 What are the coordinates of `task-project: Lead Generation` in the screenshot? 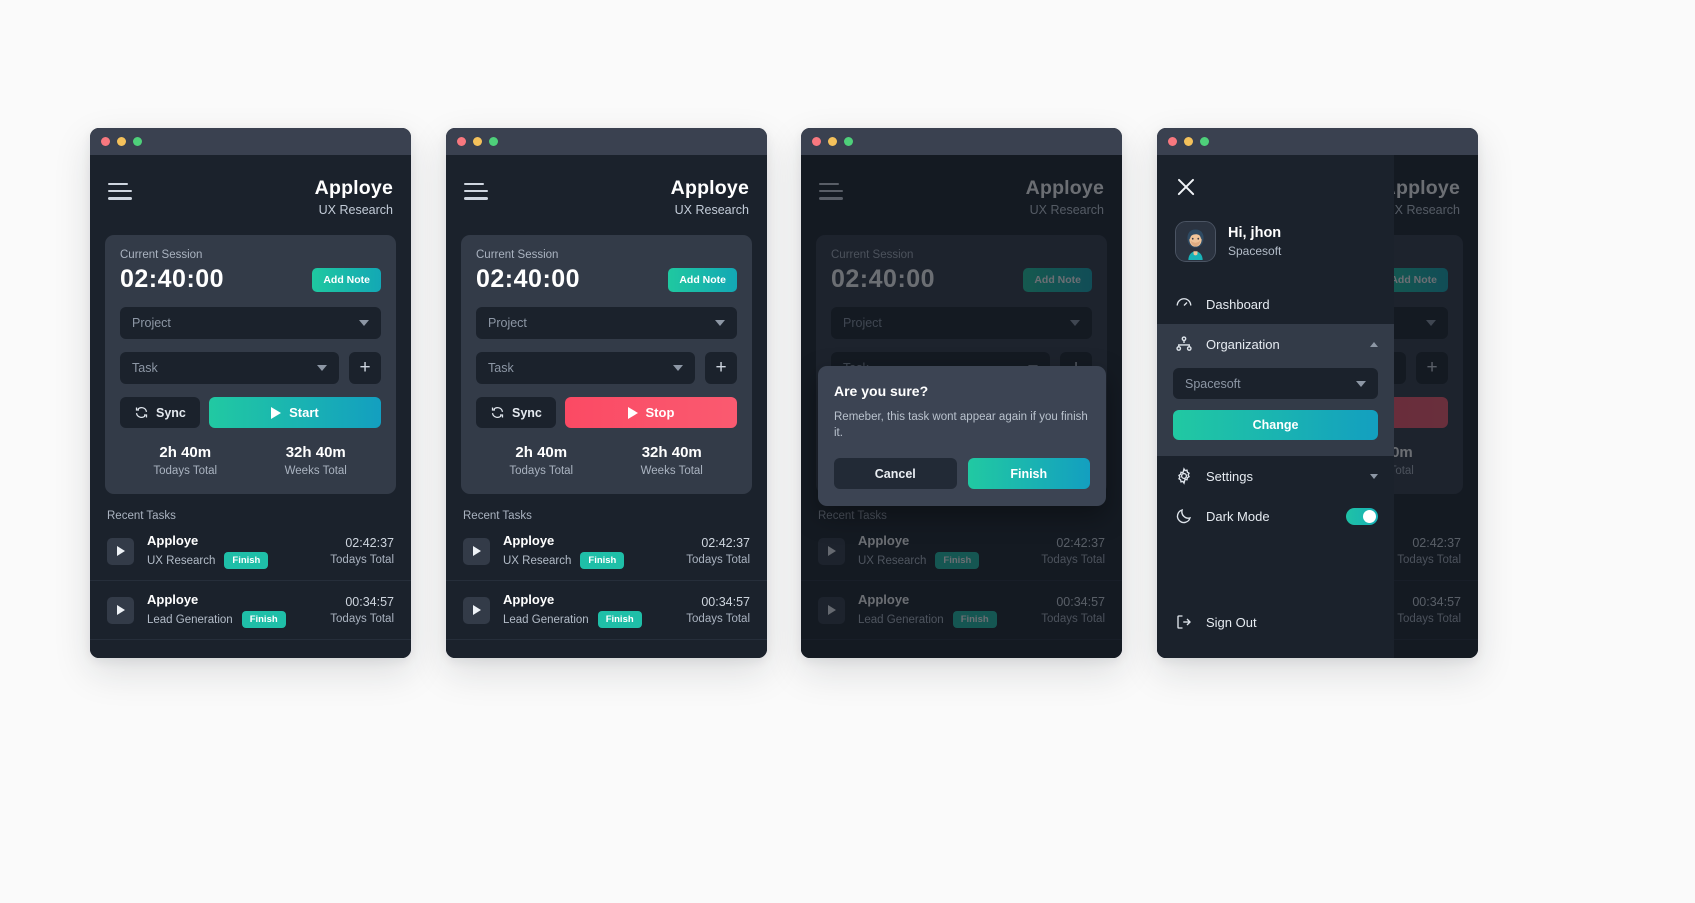 It's located at (190, 619).